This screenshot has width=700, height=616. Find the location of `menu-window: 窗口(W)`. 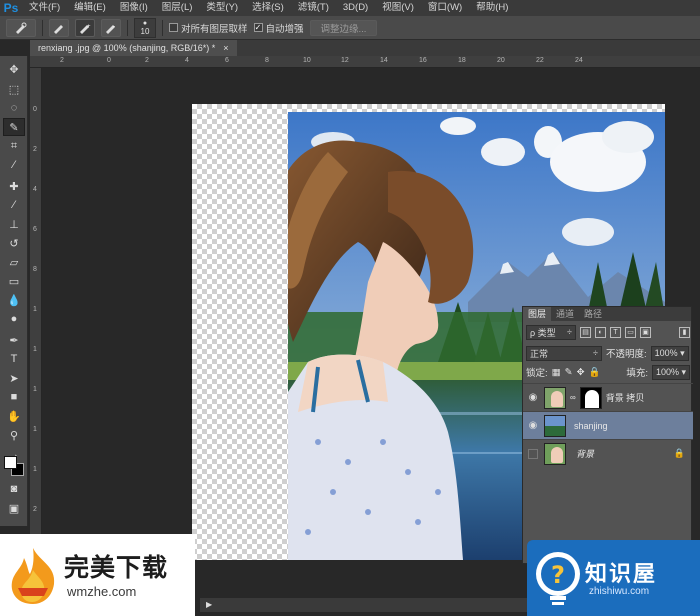

menu-window: 窗口(W) is located at coordinates (445, 8).